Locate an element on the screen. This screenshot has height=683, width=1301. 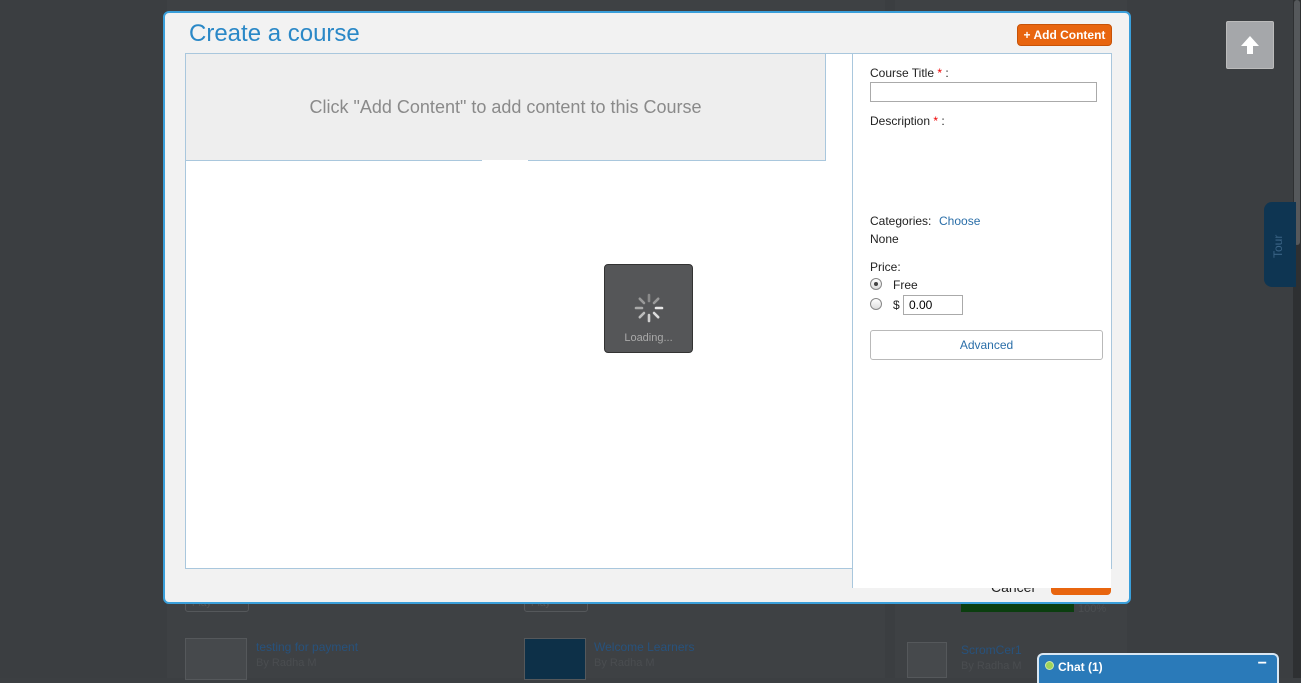
tour-tab-label: Tour is located at coordinates (1278, 246).